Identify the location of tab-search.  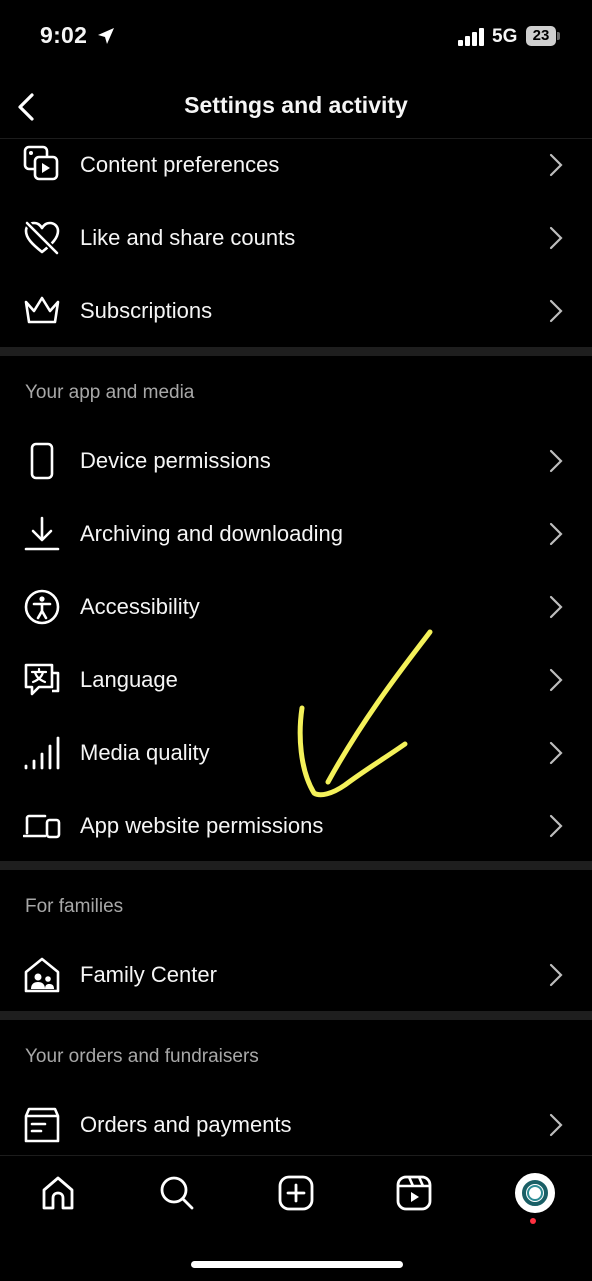
(177, 1193).